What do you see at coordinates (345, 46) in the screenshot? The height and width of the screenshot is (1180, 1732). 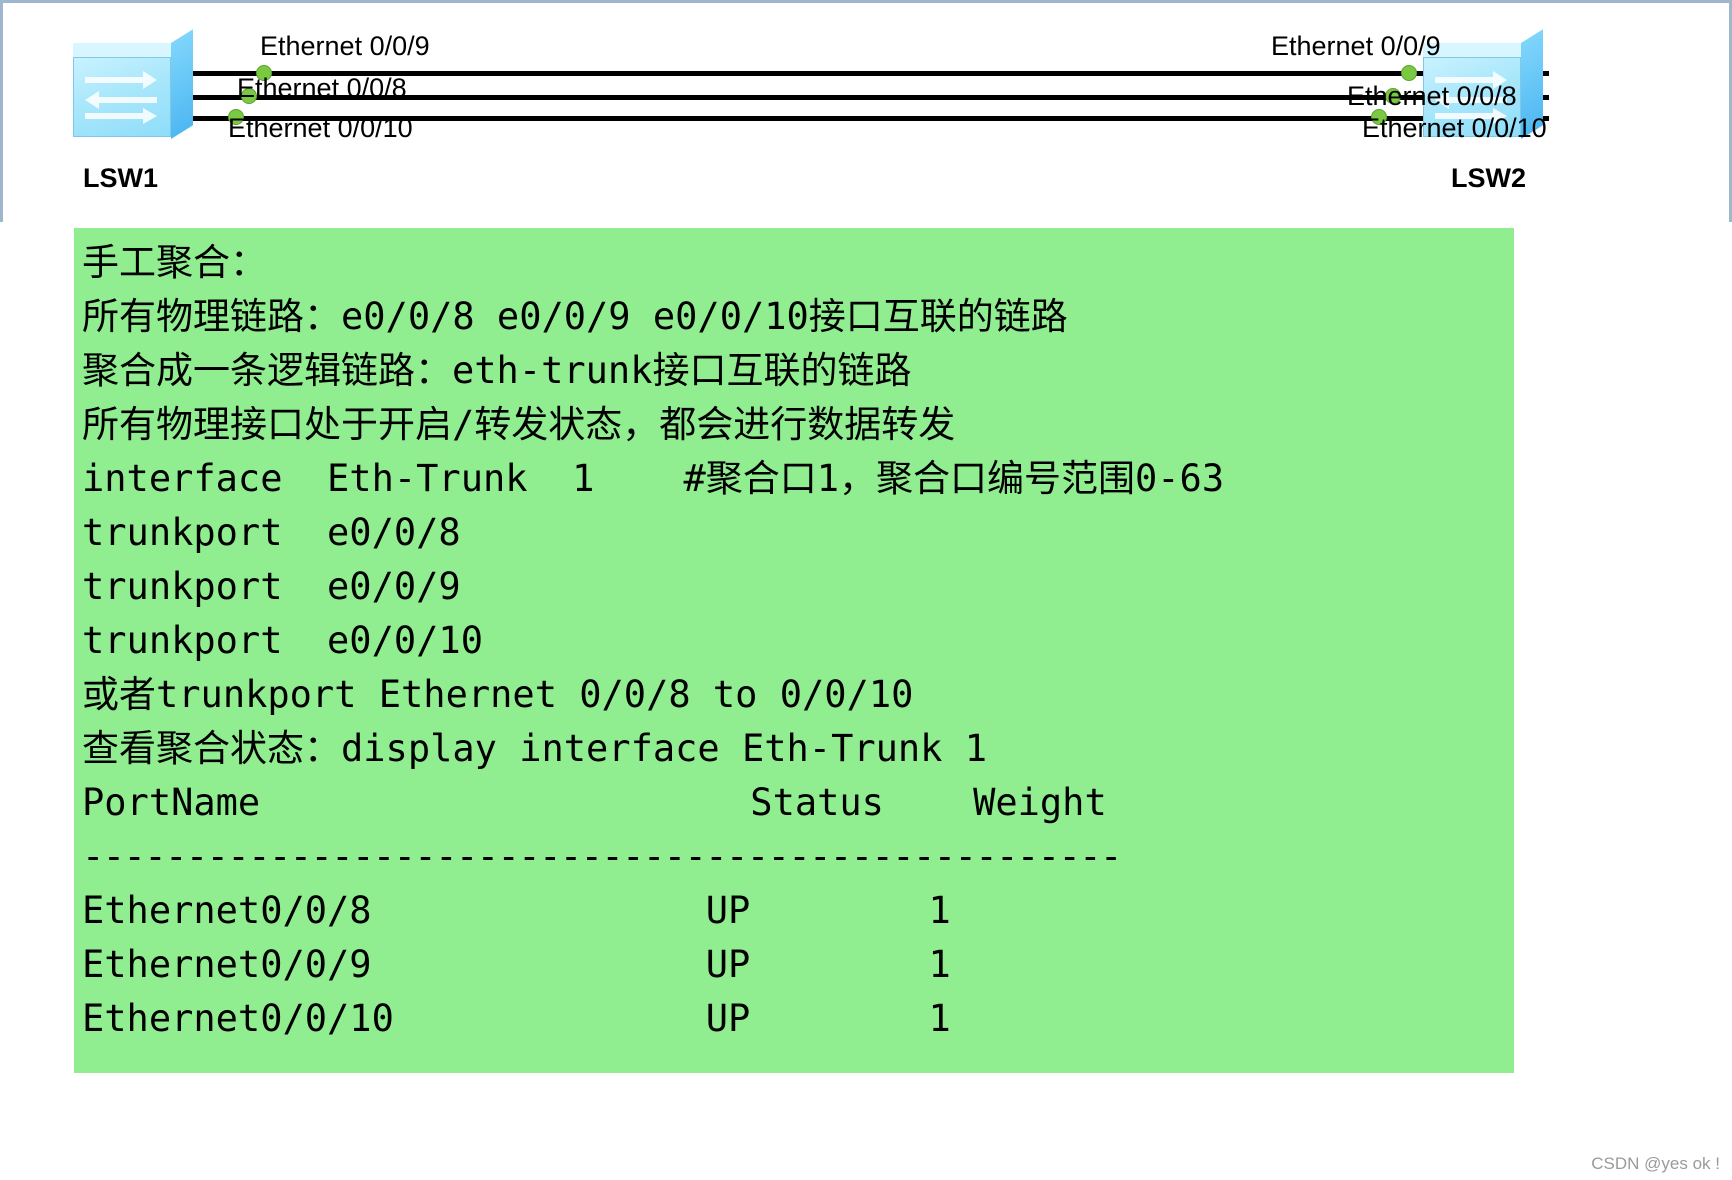 I see `port-label-left-0-0-9: Ethernet 0/0/9` at bounding box center [345, 46].